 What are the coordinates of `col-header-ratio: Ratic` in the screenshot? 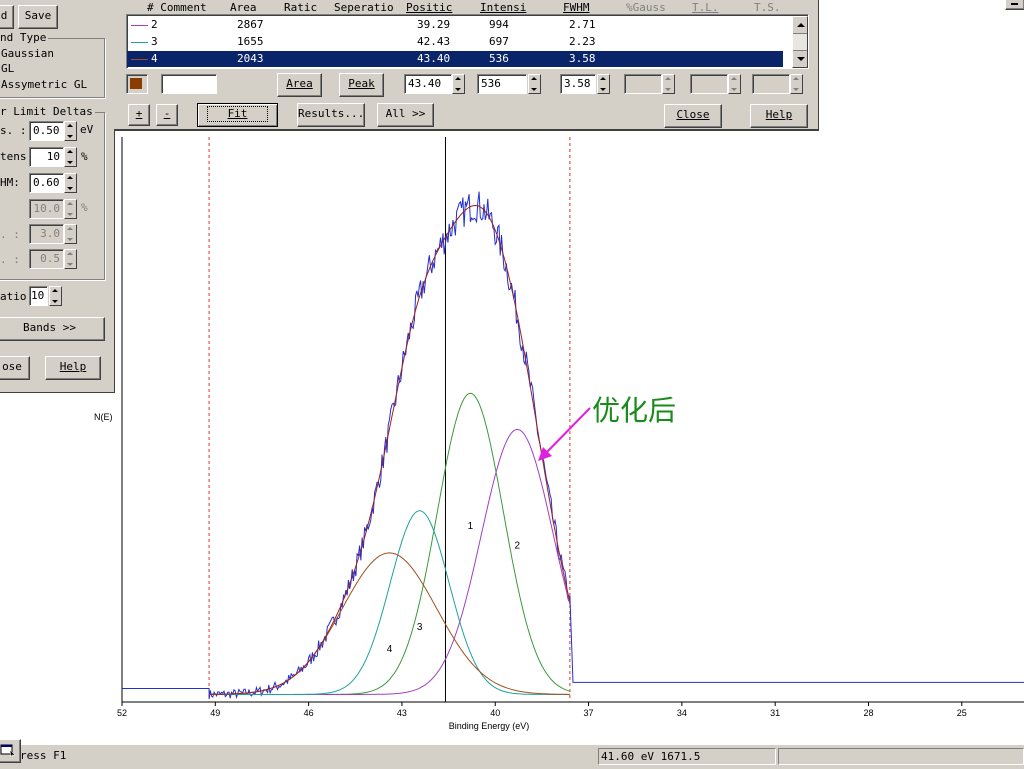 It's located at (301, 7).